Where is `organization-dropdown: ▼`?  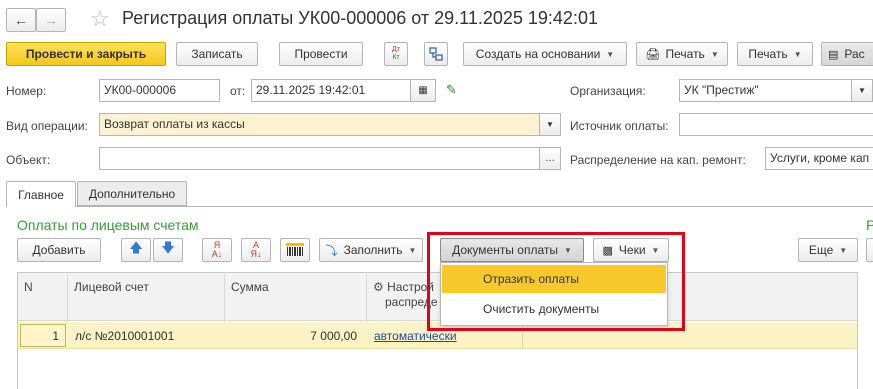
organization-dropdown: ▼ is located at coordinates (862, 90).